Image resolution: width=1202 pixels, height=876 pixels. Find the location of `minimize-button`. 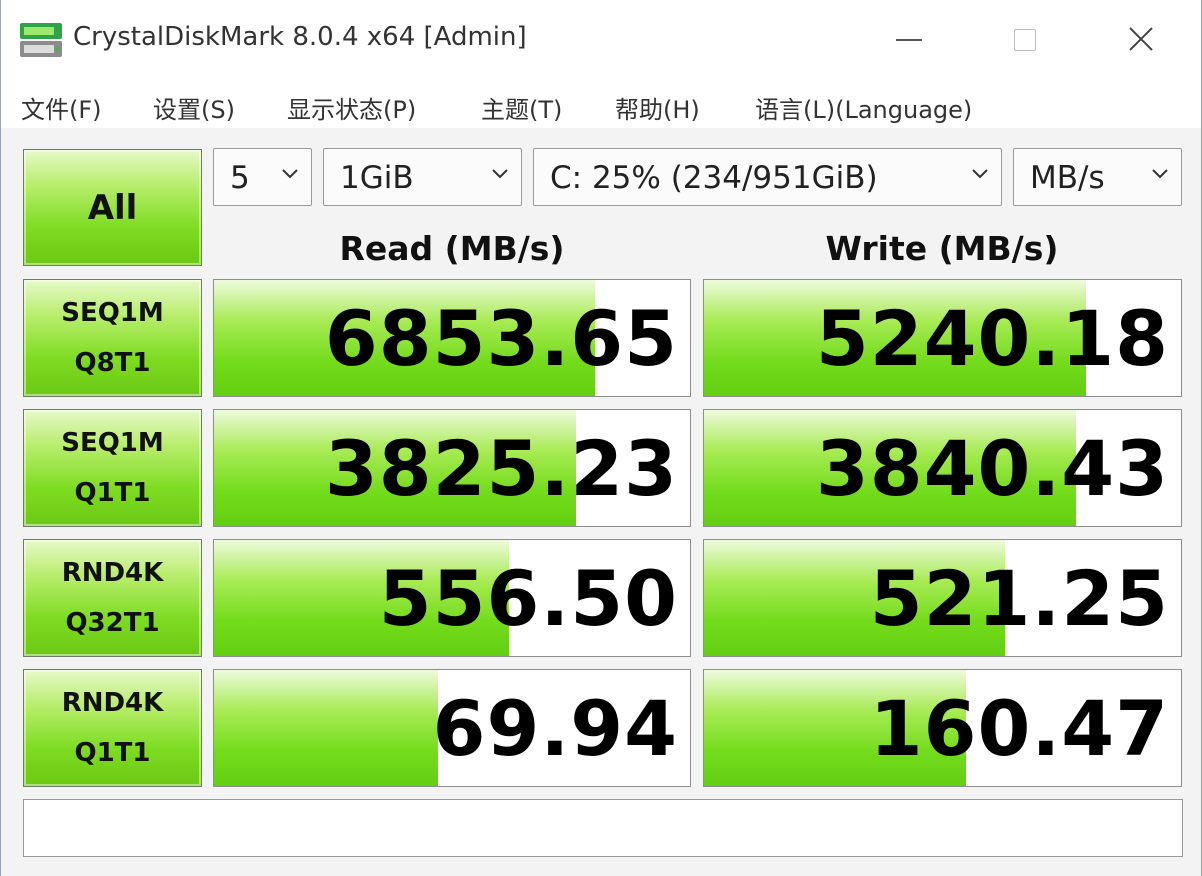

minimize-button is located at coordinates (909, 40).